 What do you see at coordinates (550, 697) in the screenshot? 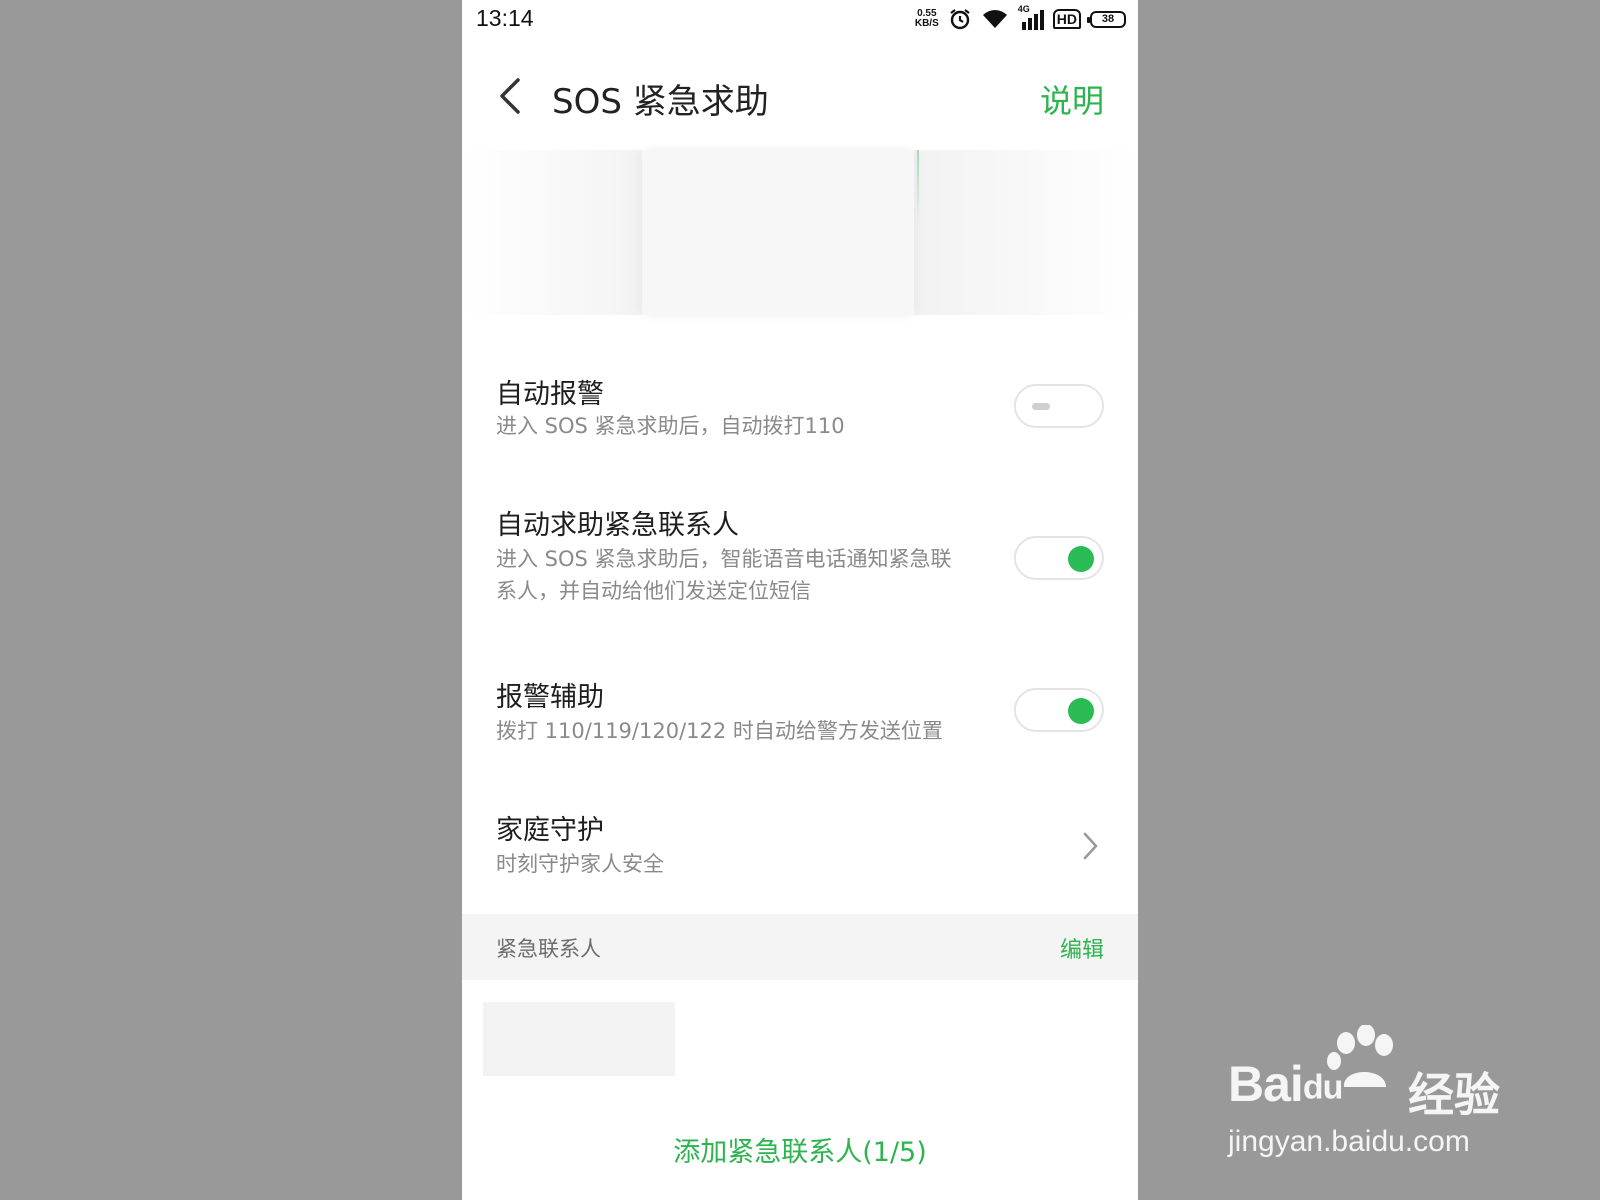
I see `setting-title: 报警辅助` at bounding box center [550, 697].